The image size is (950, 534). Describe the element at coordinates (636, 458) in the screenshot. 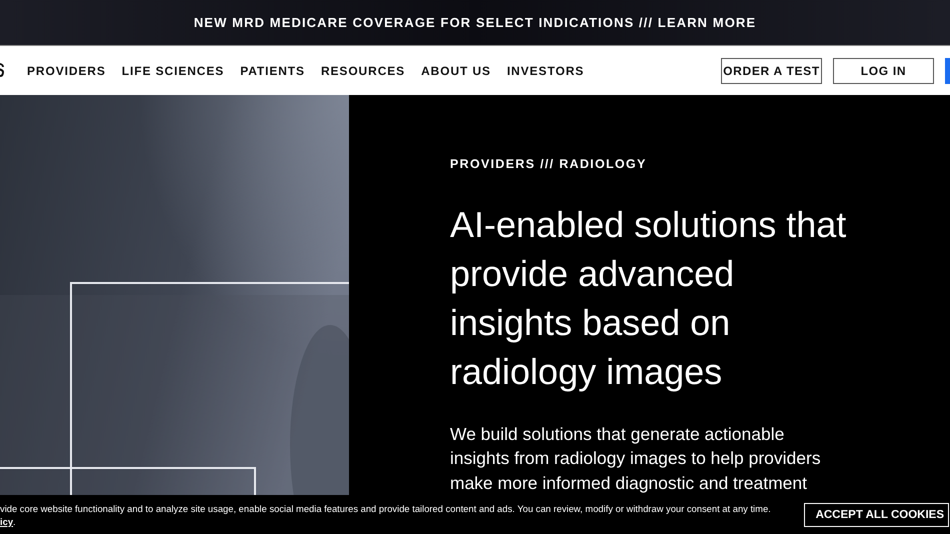

I see `hero-description: We build solutions that generate actionable insights from radiology images to help providers make more informed diagnostic and treatment` at that location.